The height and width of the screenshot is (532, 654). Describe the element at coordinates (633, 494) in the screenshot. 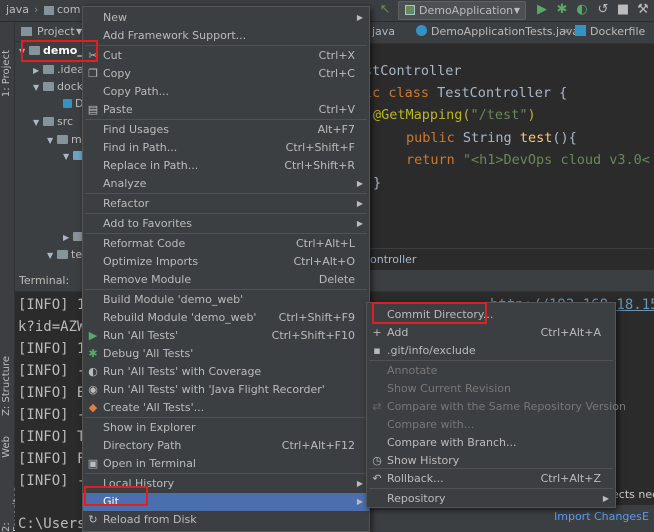

I see `notification-text: ects nee` at that location.